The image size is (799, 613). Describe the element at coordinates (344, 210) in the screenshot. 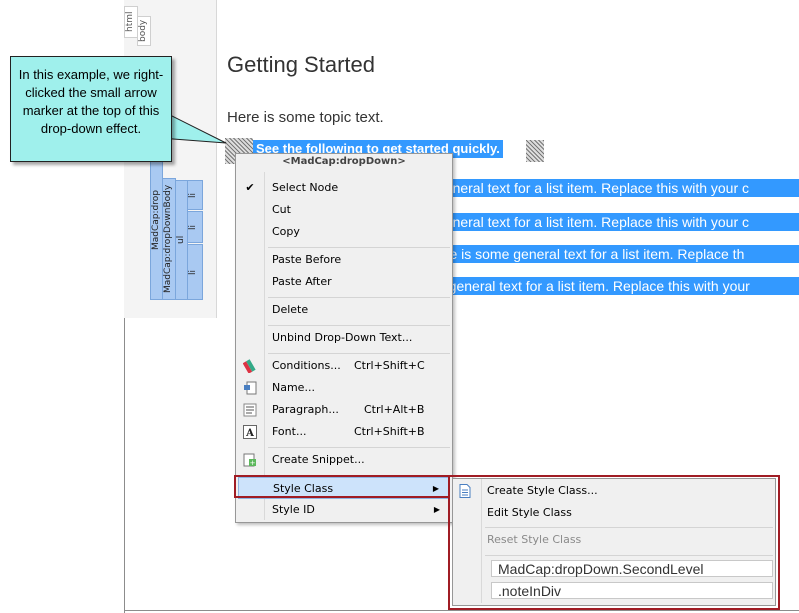

I see `menu-item-cut: Cut` at that location.